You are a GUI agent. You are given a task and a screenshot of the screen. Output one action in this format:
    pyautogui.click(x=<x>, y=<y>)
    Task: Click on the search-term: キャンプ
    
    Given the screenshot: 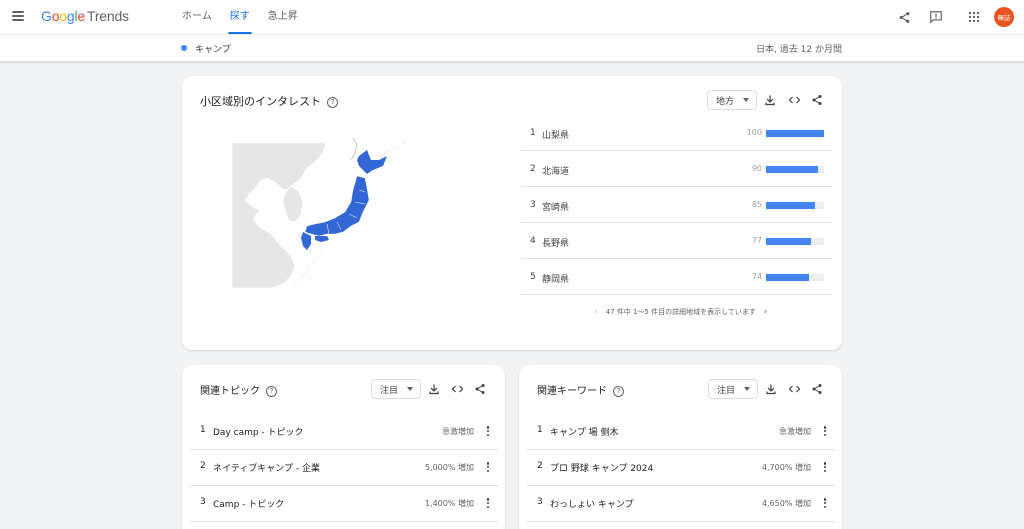 What is the action you would take?
    pyautogui.click(x=213, y=48)
    